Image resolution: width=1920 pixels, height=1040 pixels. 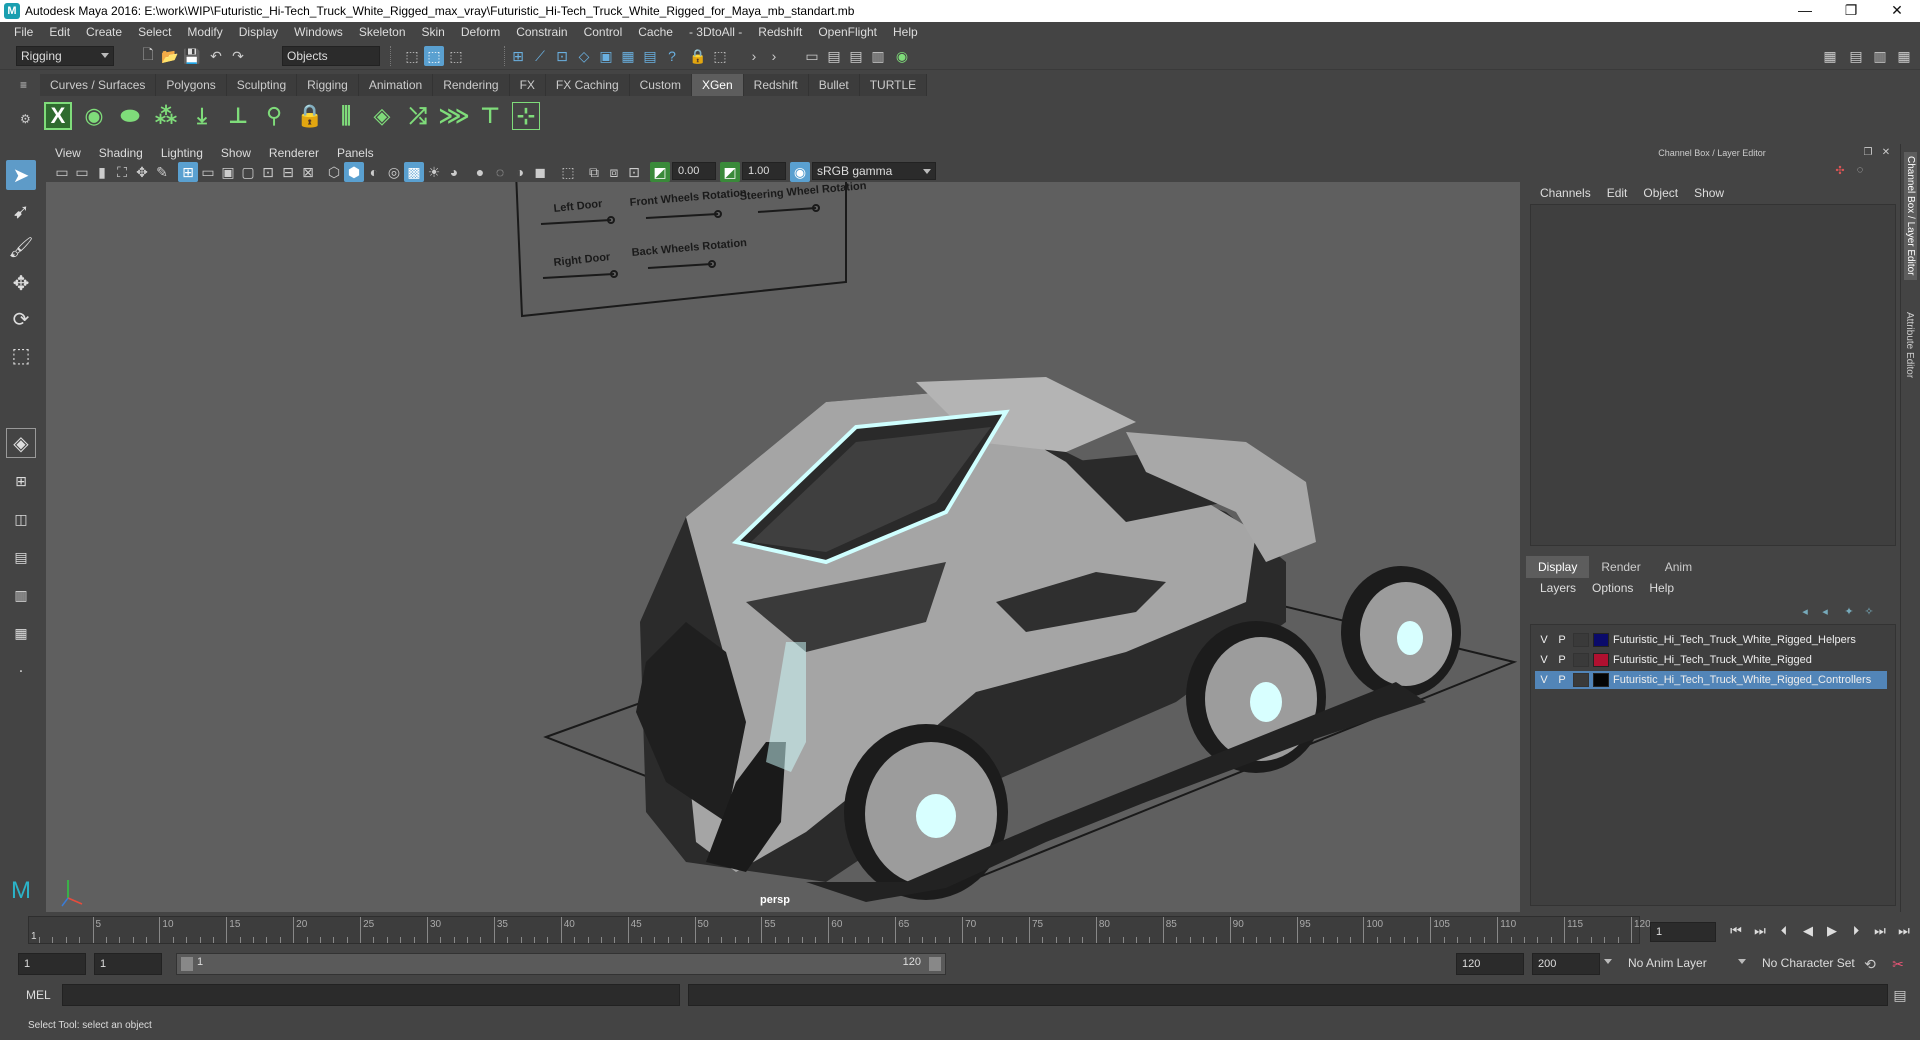 I want to click on motion-blur-icon: ◌, so click(x=500, y=172).